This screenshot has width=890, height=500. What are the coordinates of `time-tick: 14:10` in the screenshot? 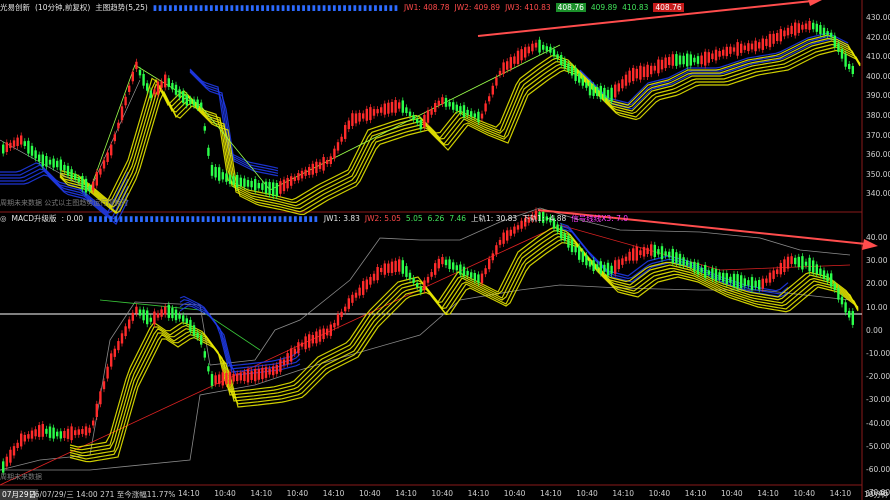 It's located at (623, 493).